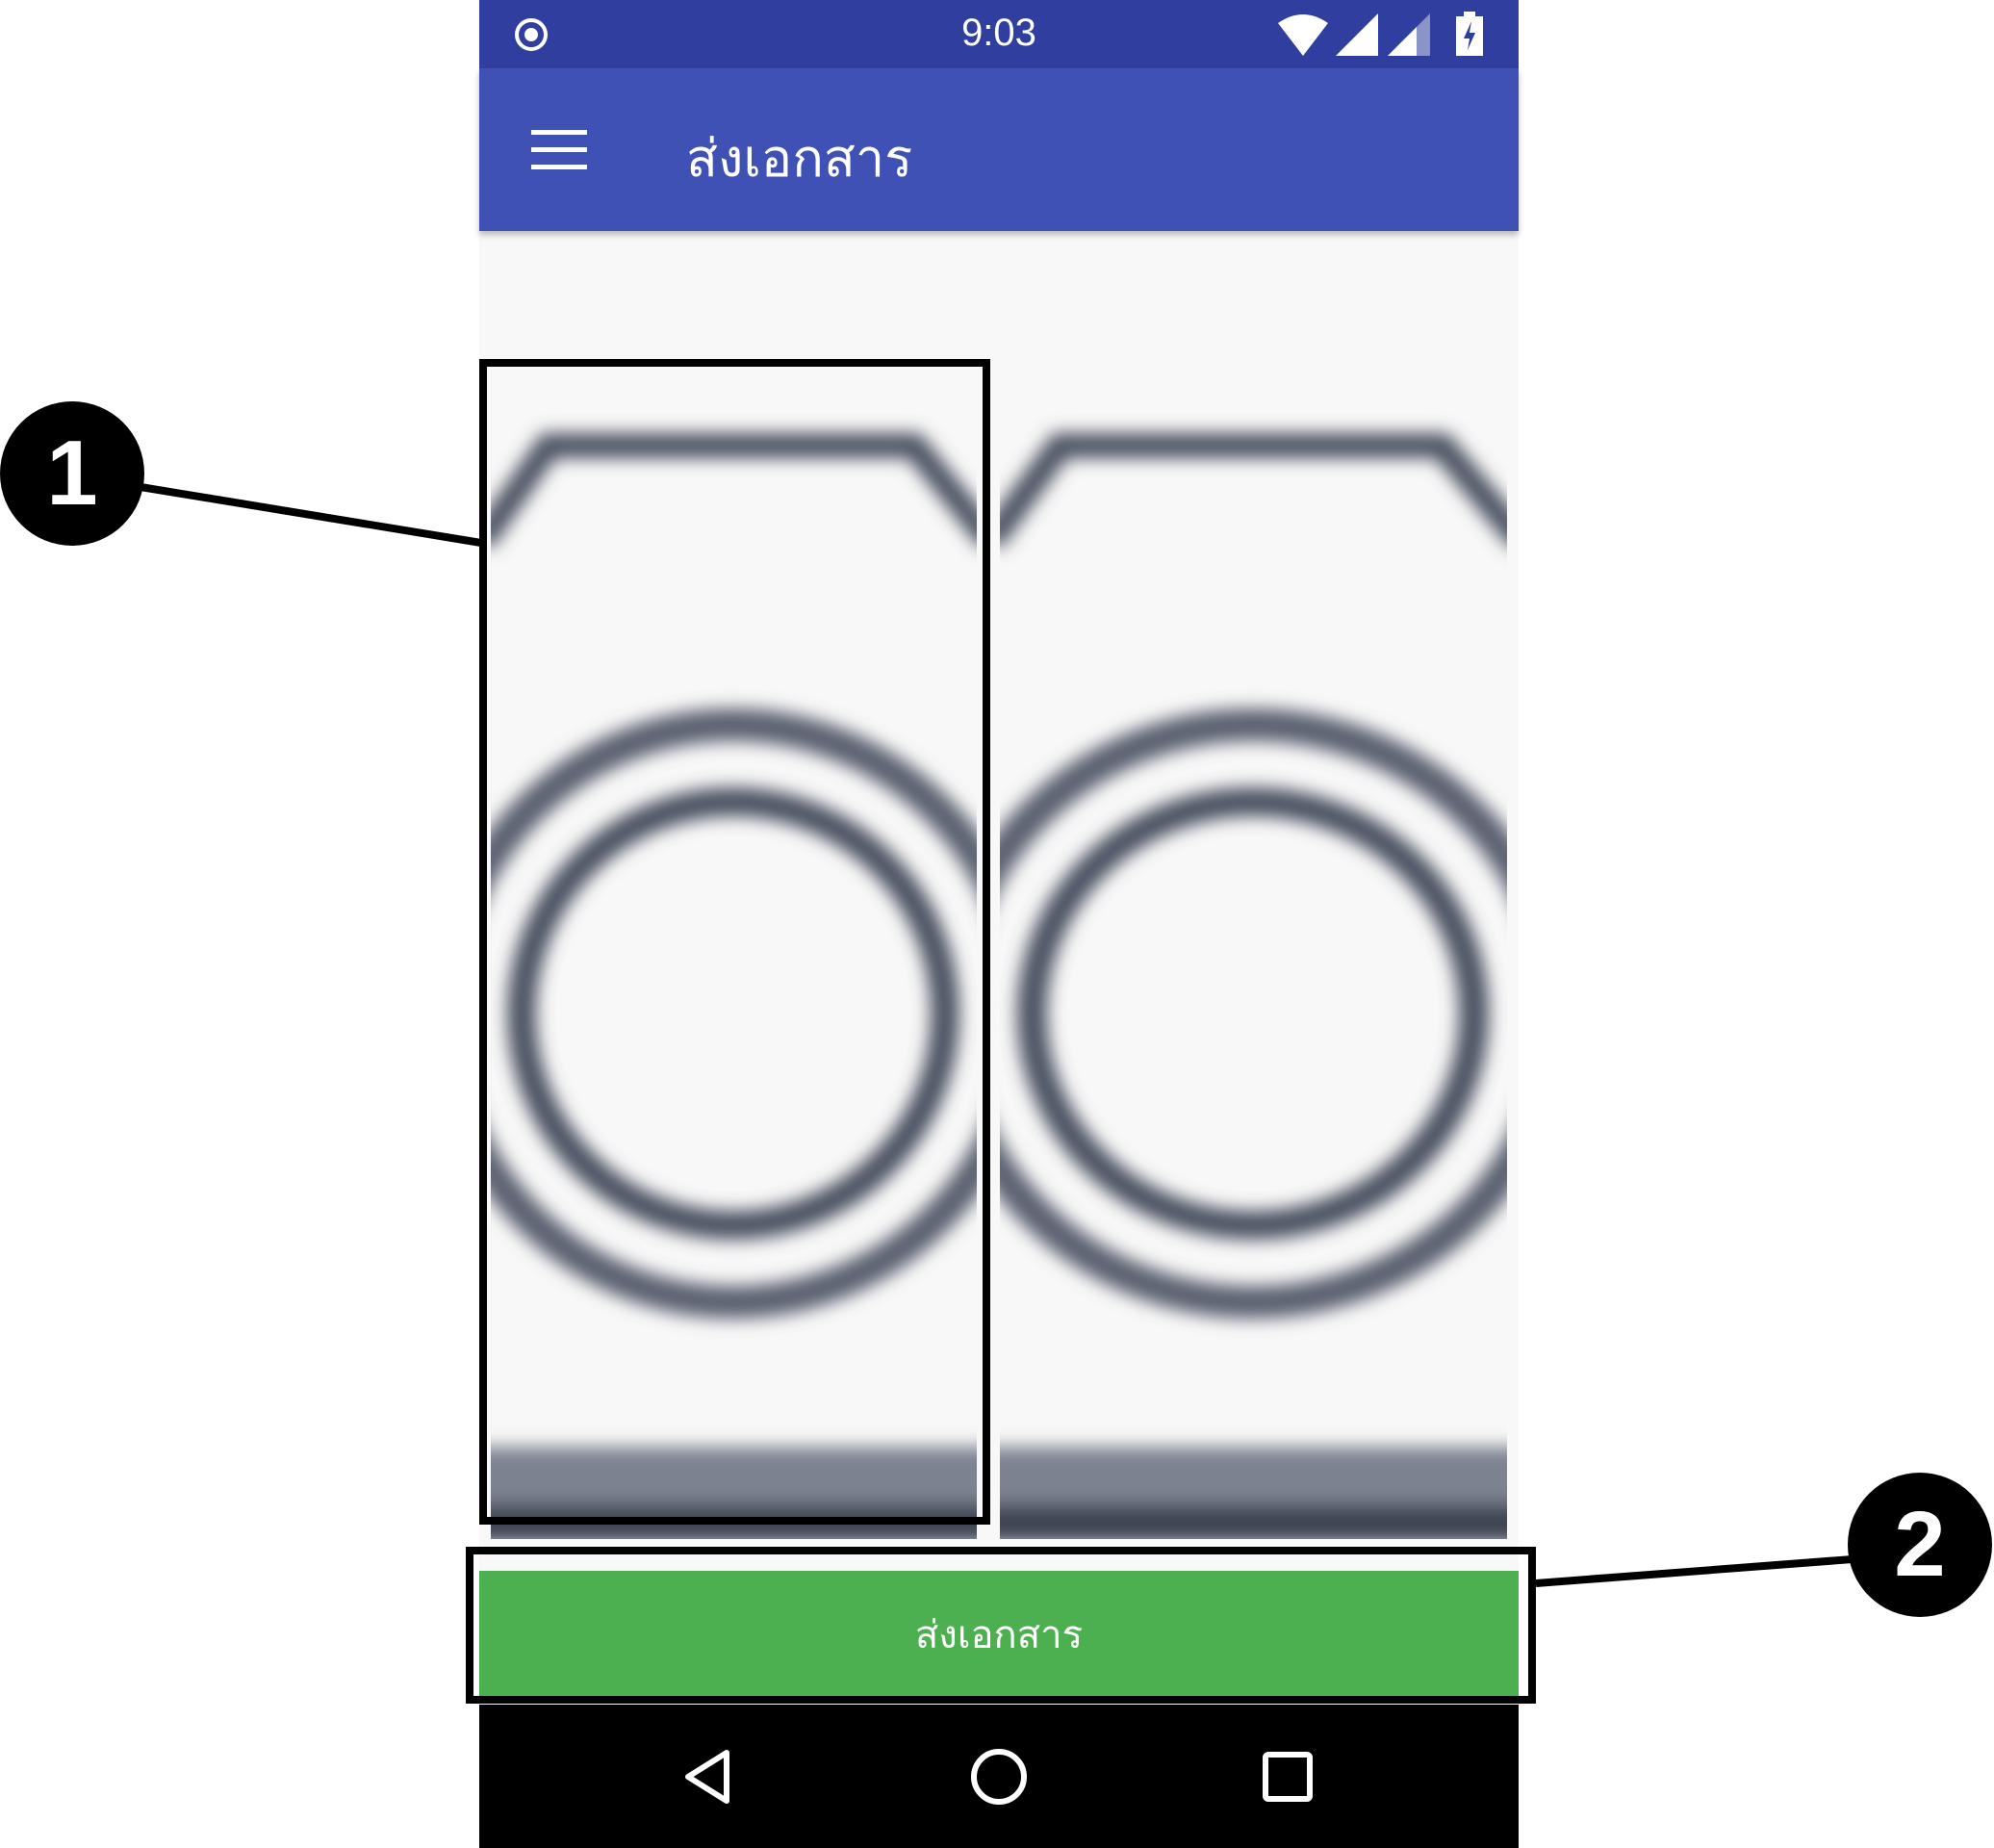 This screenshot has width=1994, height=1848. I want to click on annotation-callout-1: 1, so click(72, 473).